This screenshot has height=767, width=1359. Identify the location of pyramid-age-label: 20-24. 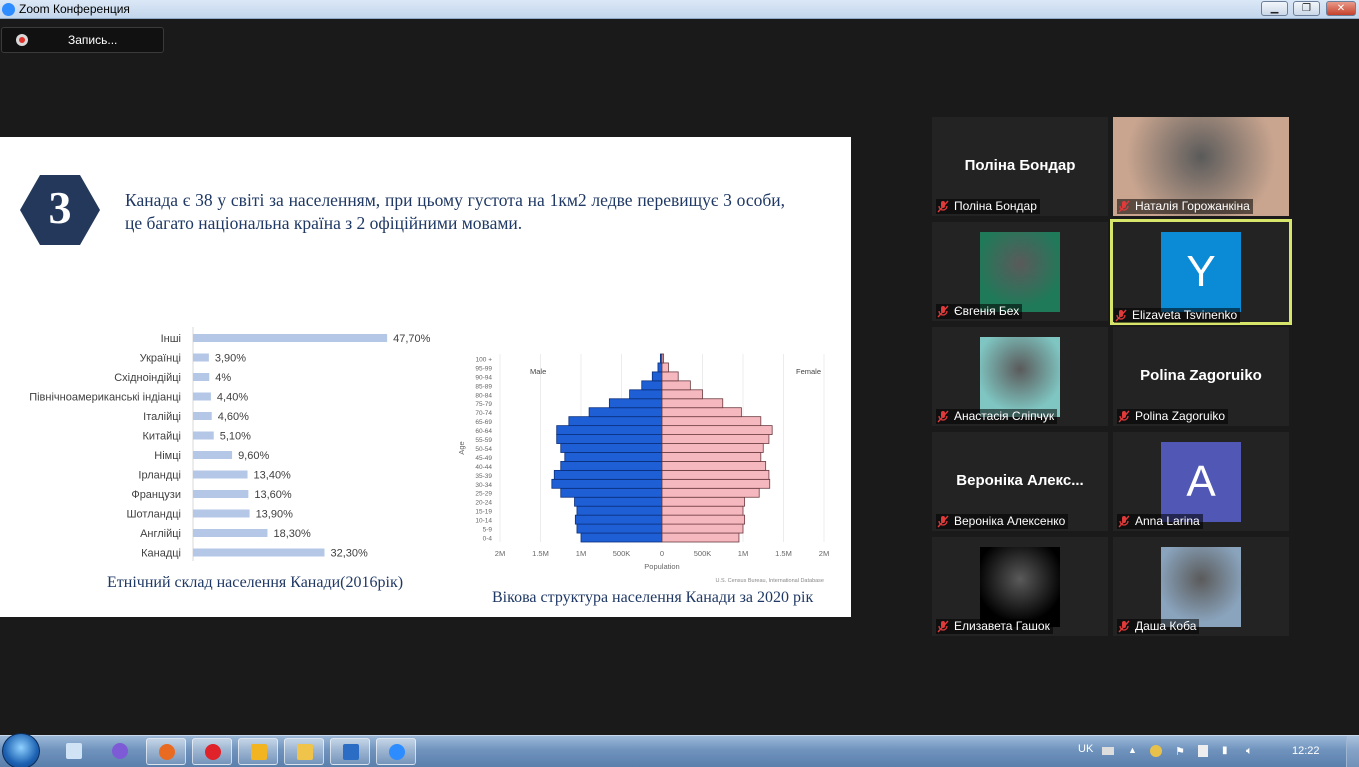
(483, 503).